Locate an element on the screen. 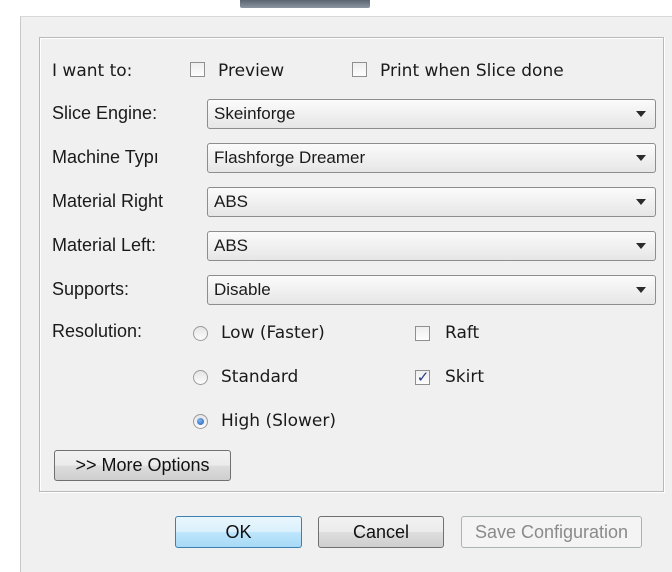  print-when-done-label: Print when Slice done is located at coordinates (472, 71).